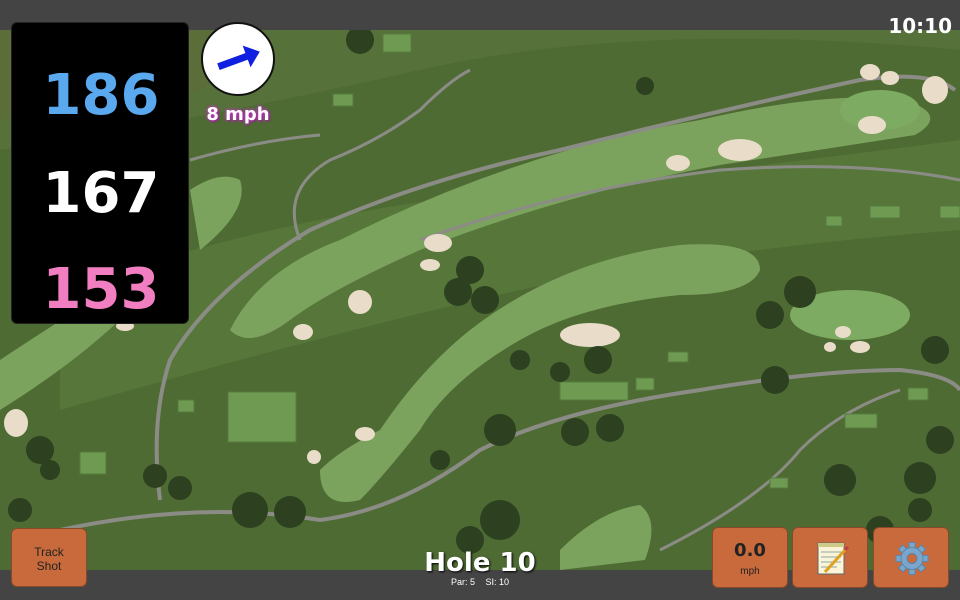  I want to click on hole-info: Par: 5 SI: 10, so click(480, 582).